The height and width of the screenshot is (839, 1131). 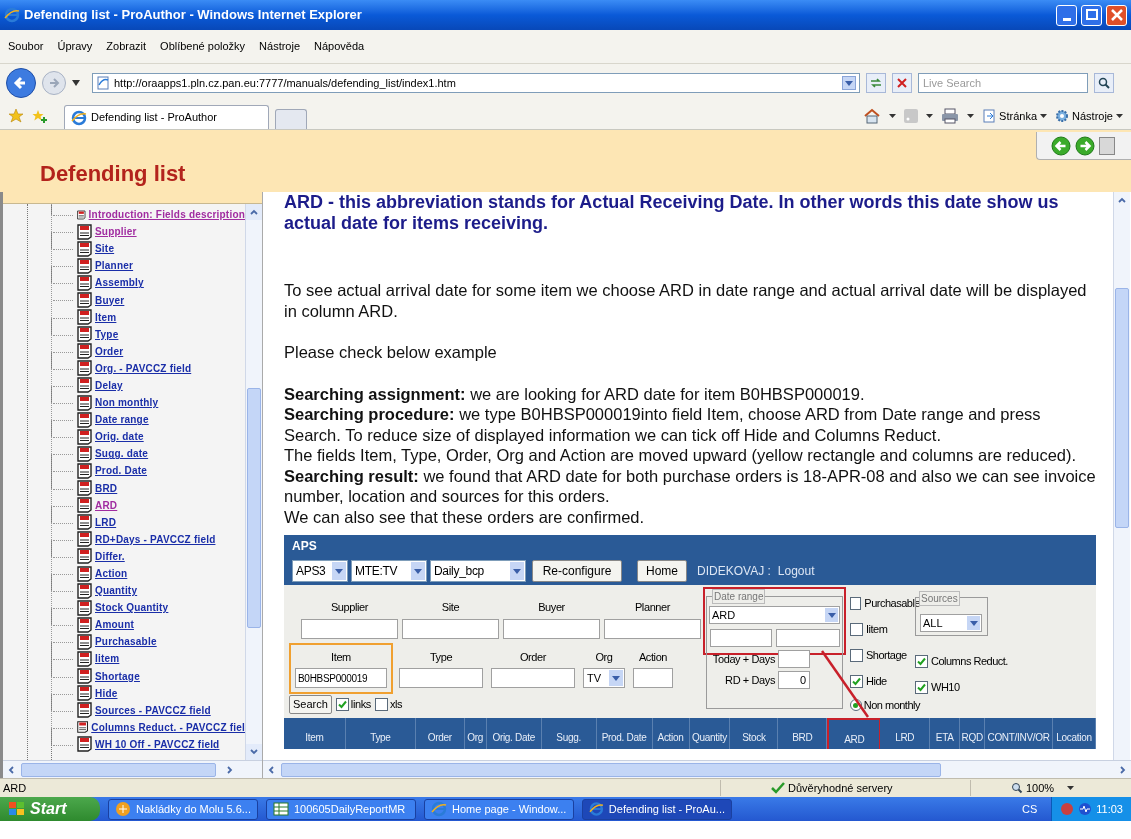 What do you see at coordinates (119, 283) in the screenshot?
I see `tree-link: Assembly` at bounding box center [119, 283].